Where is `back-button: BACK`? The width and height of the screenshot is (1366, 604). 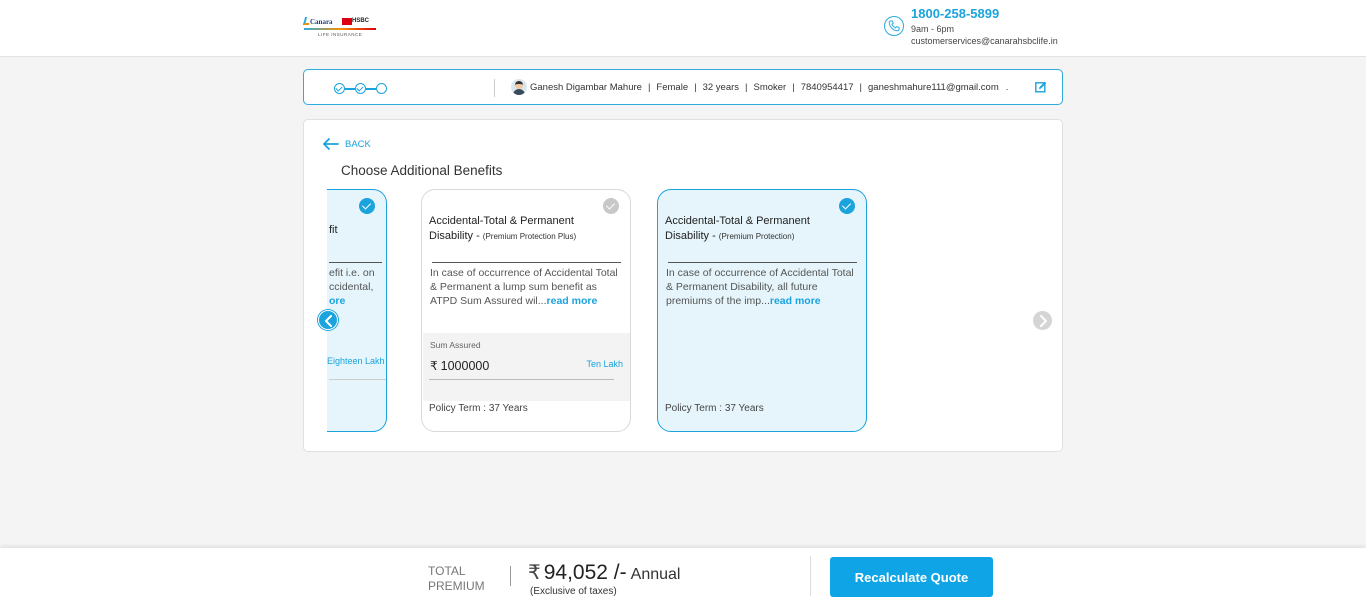 back-button: BACK is located at coordinates (347, 144).